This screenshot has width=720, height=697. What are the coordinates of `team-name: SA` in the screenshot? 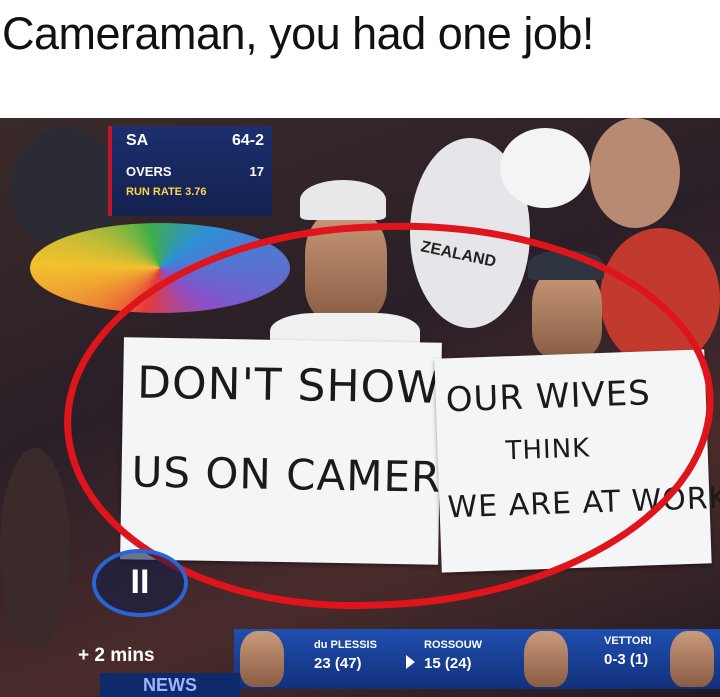 It's located at (137, 140).